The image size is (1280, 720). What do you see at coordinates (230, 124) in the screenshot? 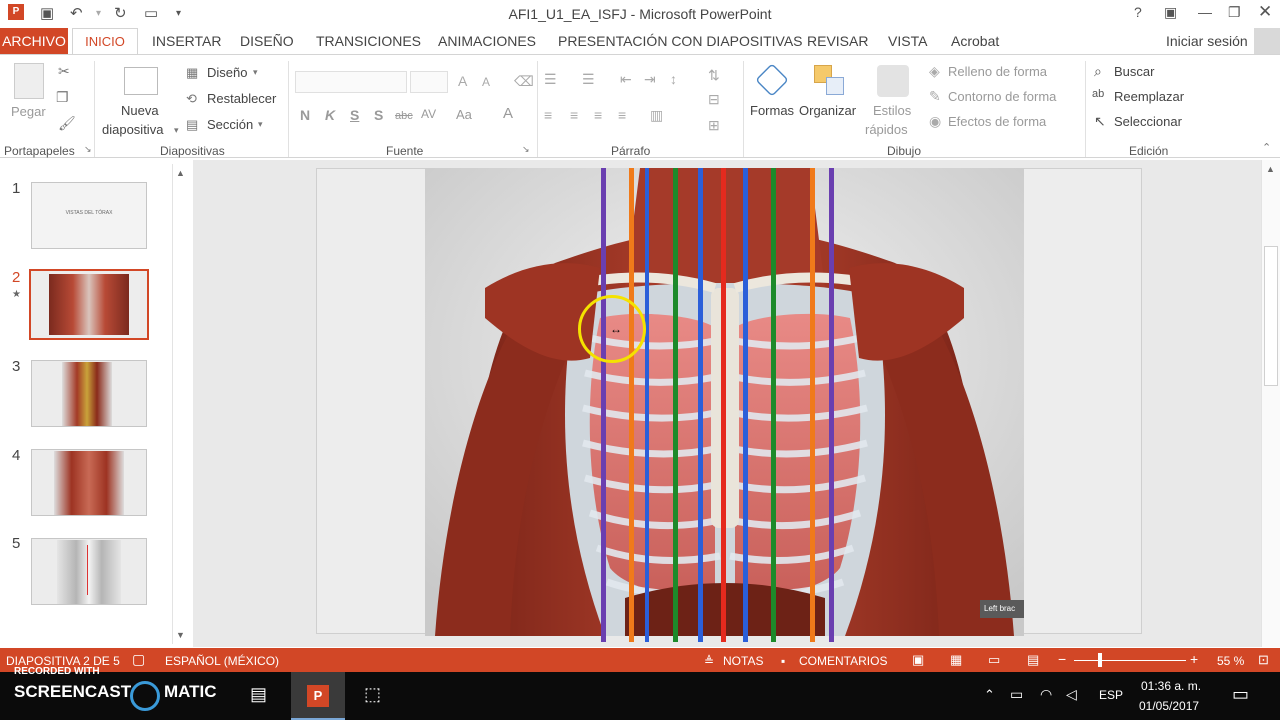
I see `section-button: Sección` at bounding box center [230, 124].